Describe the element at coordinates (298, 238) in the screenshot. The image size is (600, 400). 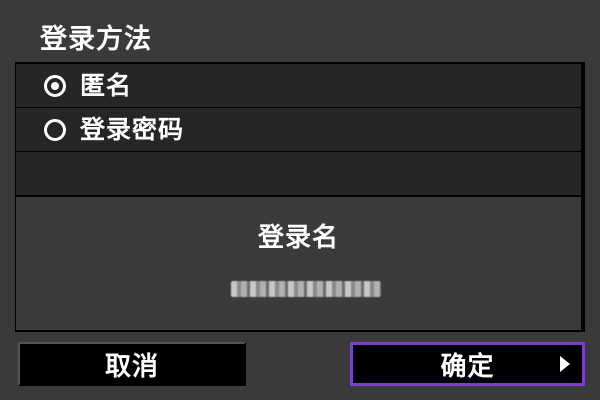
I see `login-name-label: 登录名` at that location.